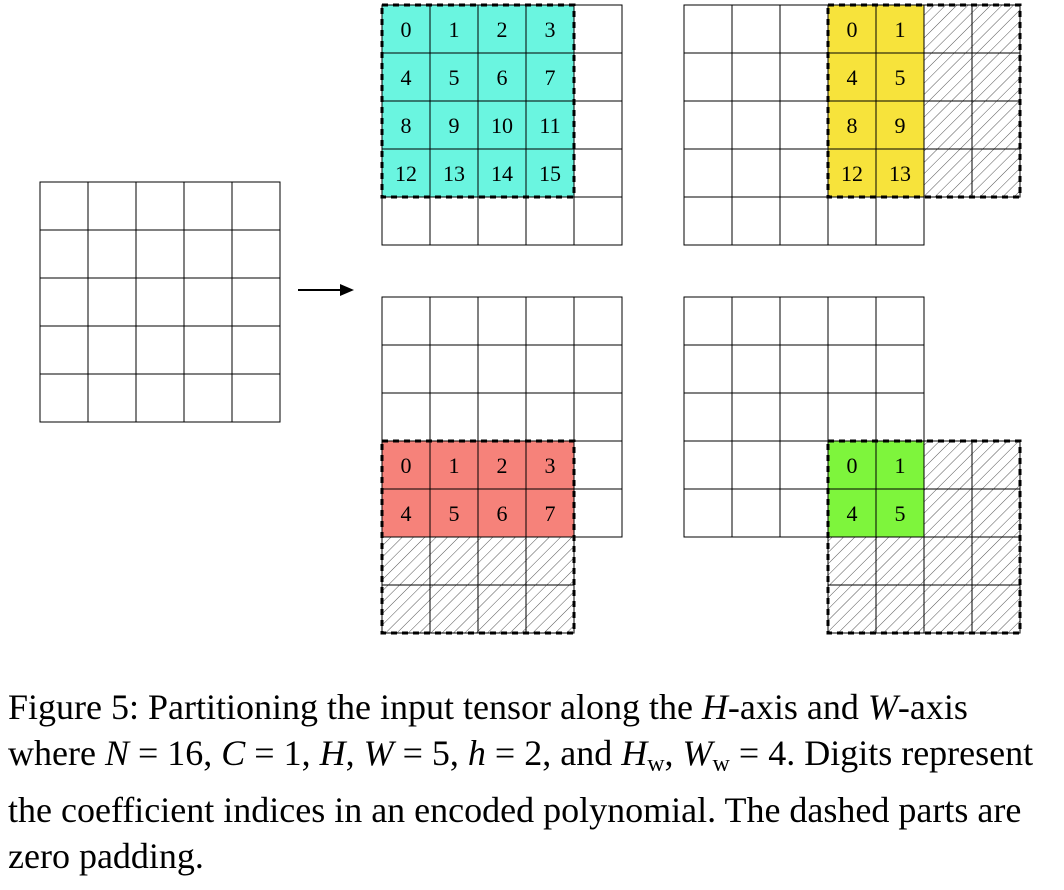  What do you see at coordinates (721, 764) in the screenshot?
I see `caption-subscript: w` at bounding box center [721, 764].